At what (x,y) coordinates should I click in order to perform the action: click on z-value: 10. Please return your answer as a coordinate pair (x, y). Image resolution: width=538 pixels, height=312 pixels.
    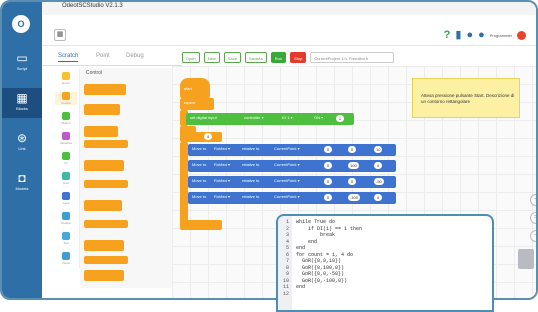
    Looking at the image, I should click on (378, 149).